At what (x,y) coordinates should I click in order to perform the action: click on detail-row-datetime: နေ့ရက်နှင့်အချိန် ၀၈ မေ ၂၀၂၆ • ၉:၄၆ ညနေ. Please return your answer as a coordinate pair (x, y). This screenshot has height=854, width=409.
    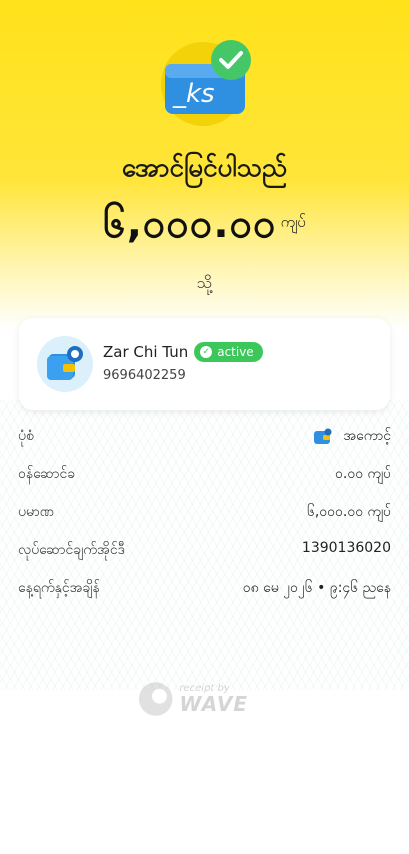
    Looking at the image, I should click on (204, 597).